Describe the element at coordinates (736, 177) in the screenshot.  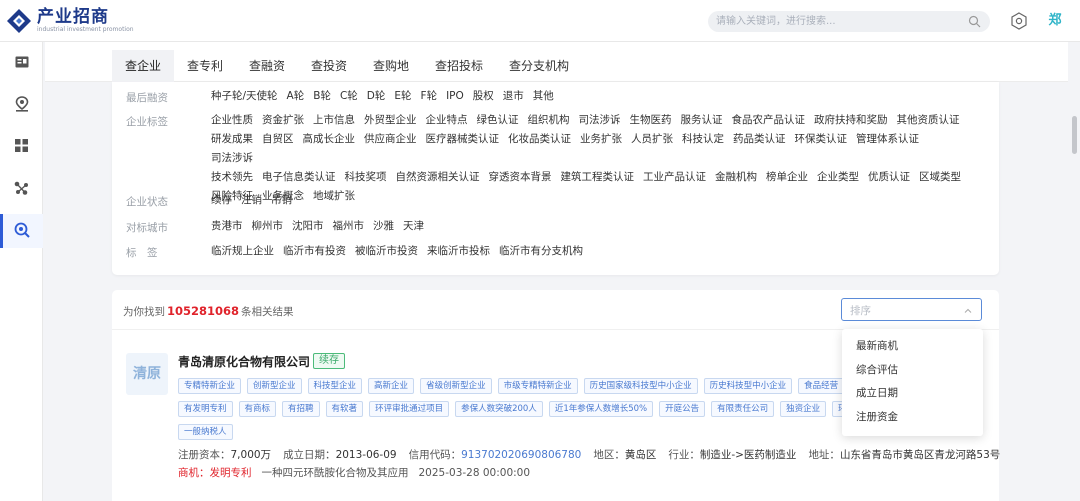
I see `filter-option: 金融机构` at that location.